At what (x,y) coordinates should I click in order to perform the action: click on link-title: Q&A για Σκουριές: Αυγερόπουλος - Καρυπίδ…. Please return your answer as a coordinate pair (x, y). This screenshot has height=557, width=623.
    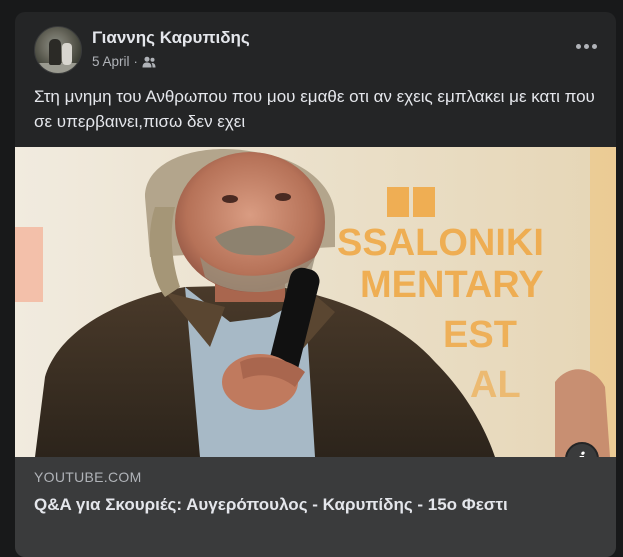
    Looking at the image, I should click on (314, 505).